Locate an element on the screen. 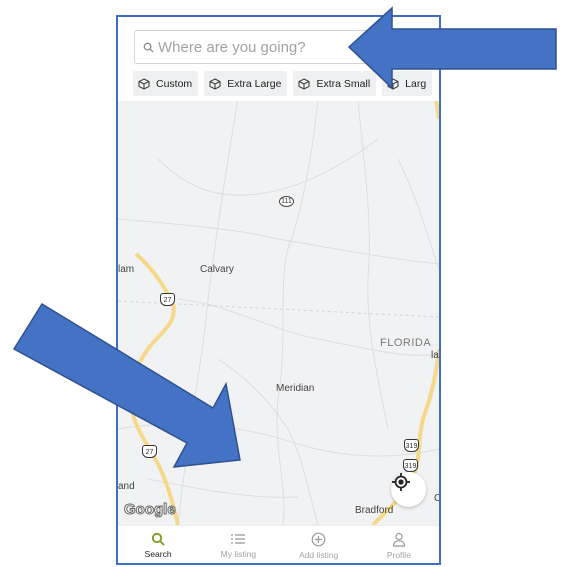 The image size is (564, 567). tab-label: My listing is located at coordinates (238, 554).